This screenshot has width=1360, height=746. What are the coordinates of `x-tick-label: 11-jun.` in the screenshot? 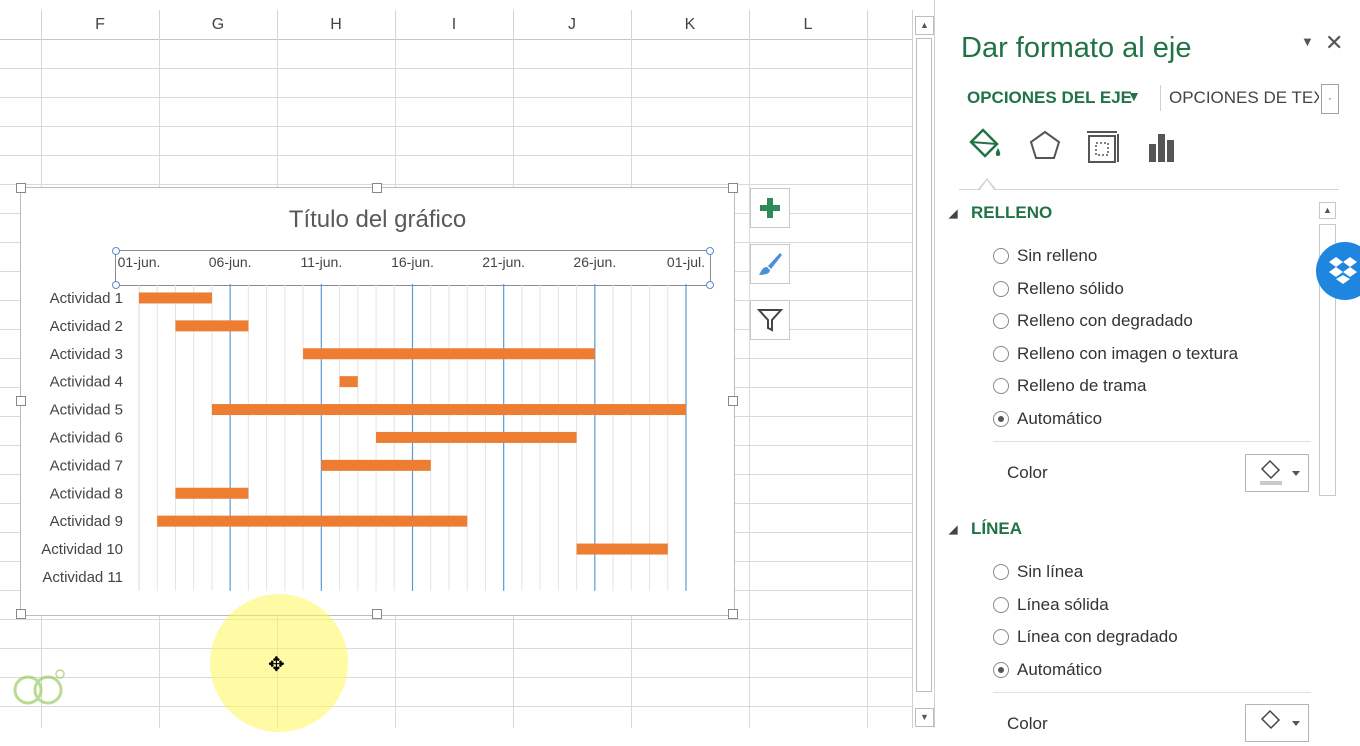 It's located at (321, 262).